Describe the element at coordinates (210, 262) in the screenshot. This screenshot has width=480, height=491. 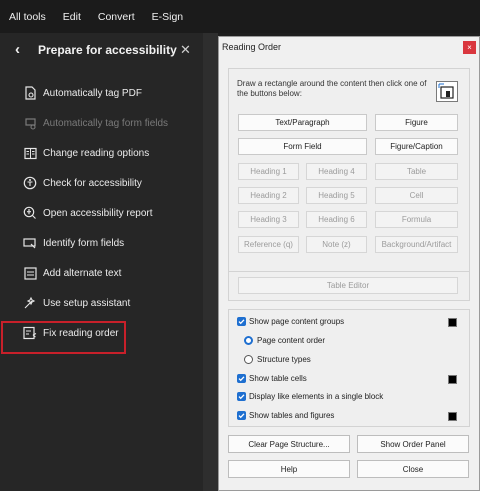
I see `document-gutter` at that location.